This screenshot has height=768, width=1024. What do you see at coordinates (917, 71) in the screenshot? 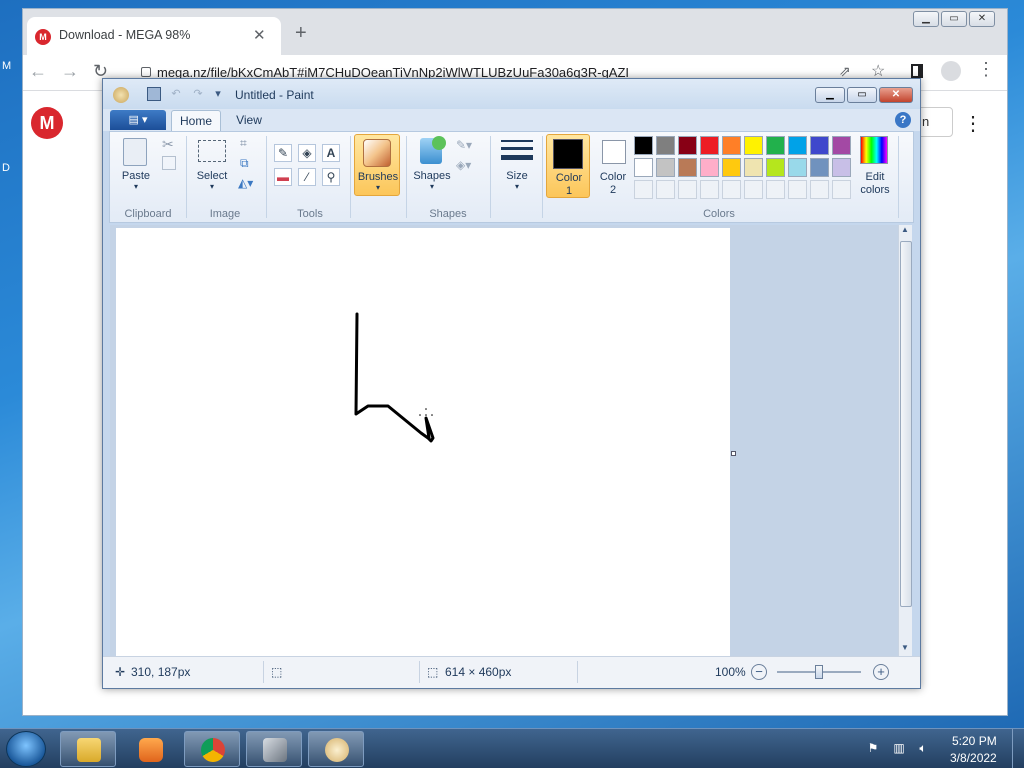
I see `side-panel-icon` at bounding box center [917, 71].